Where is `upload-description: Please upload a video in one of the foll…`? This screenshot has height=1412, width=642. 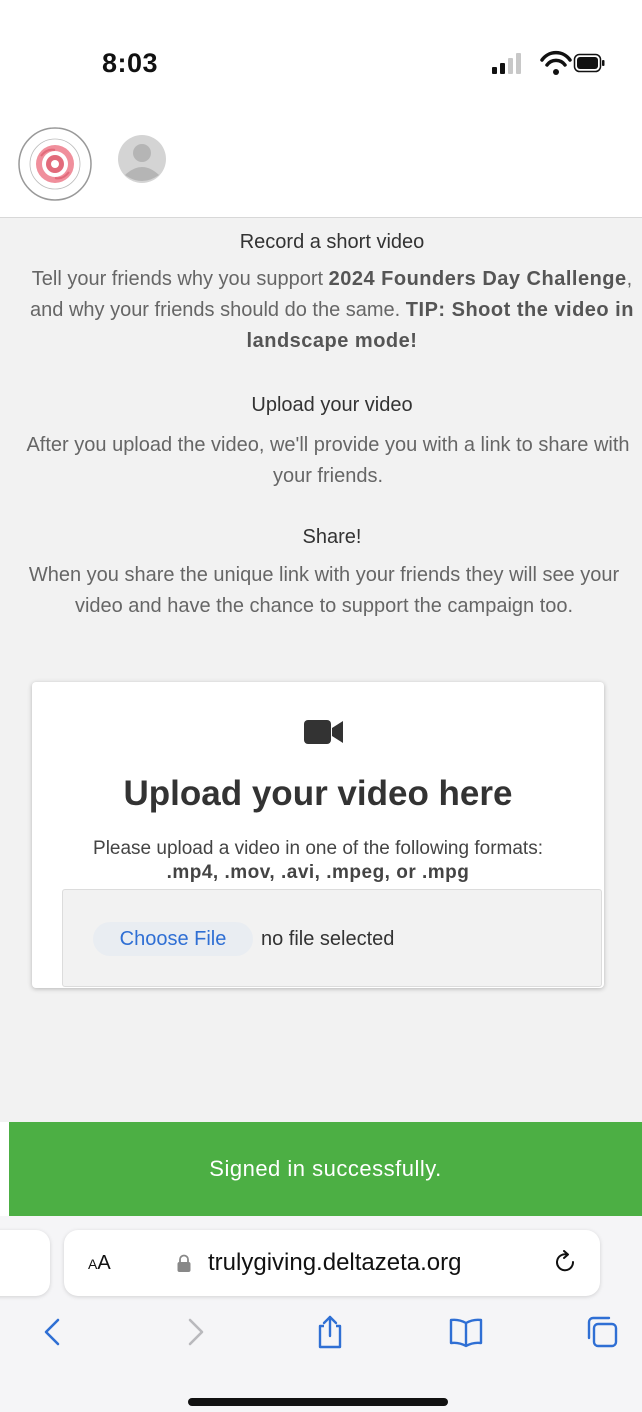
upload-description: Please upload a video in one of the foll… is located at coordinates (318, 848).